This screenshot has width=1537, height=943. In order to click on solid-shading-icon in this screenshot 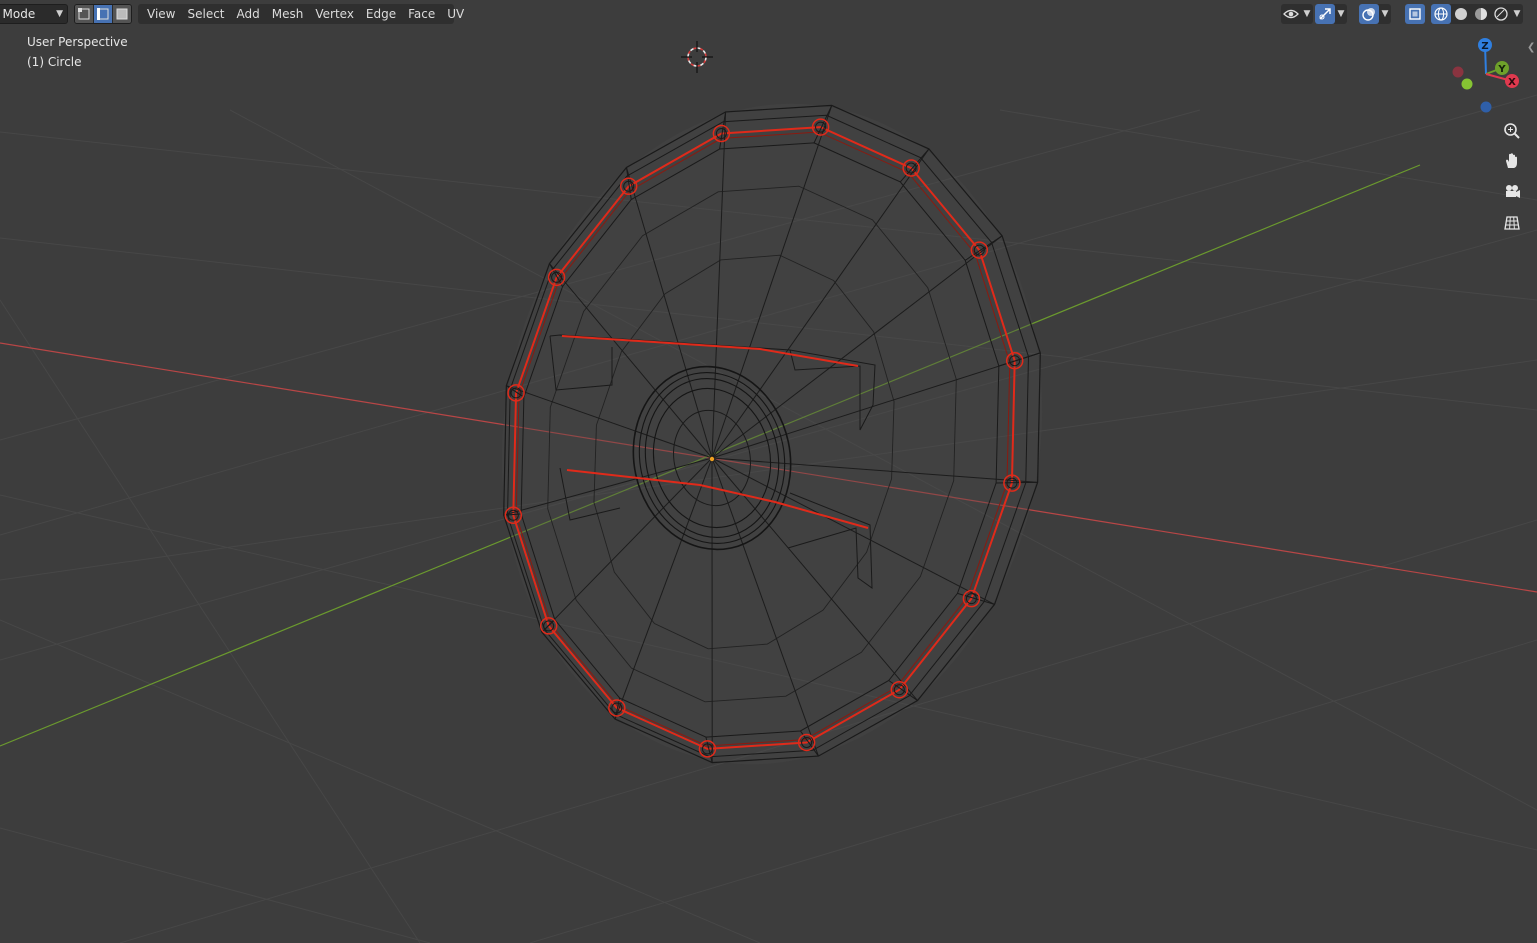, I will do `click(1461, 14)`.